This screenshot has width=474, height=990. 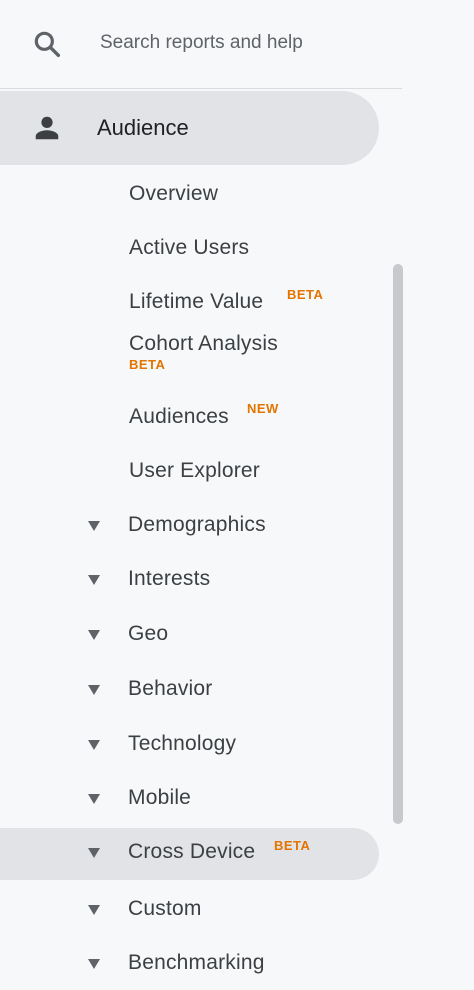 I want to click on search-input, so click(x=245, y=43).